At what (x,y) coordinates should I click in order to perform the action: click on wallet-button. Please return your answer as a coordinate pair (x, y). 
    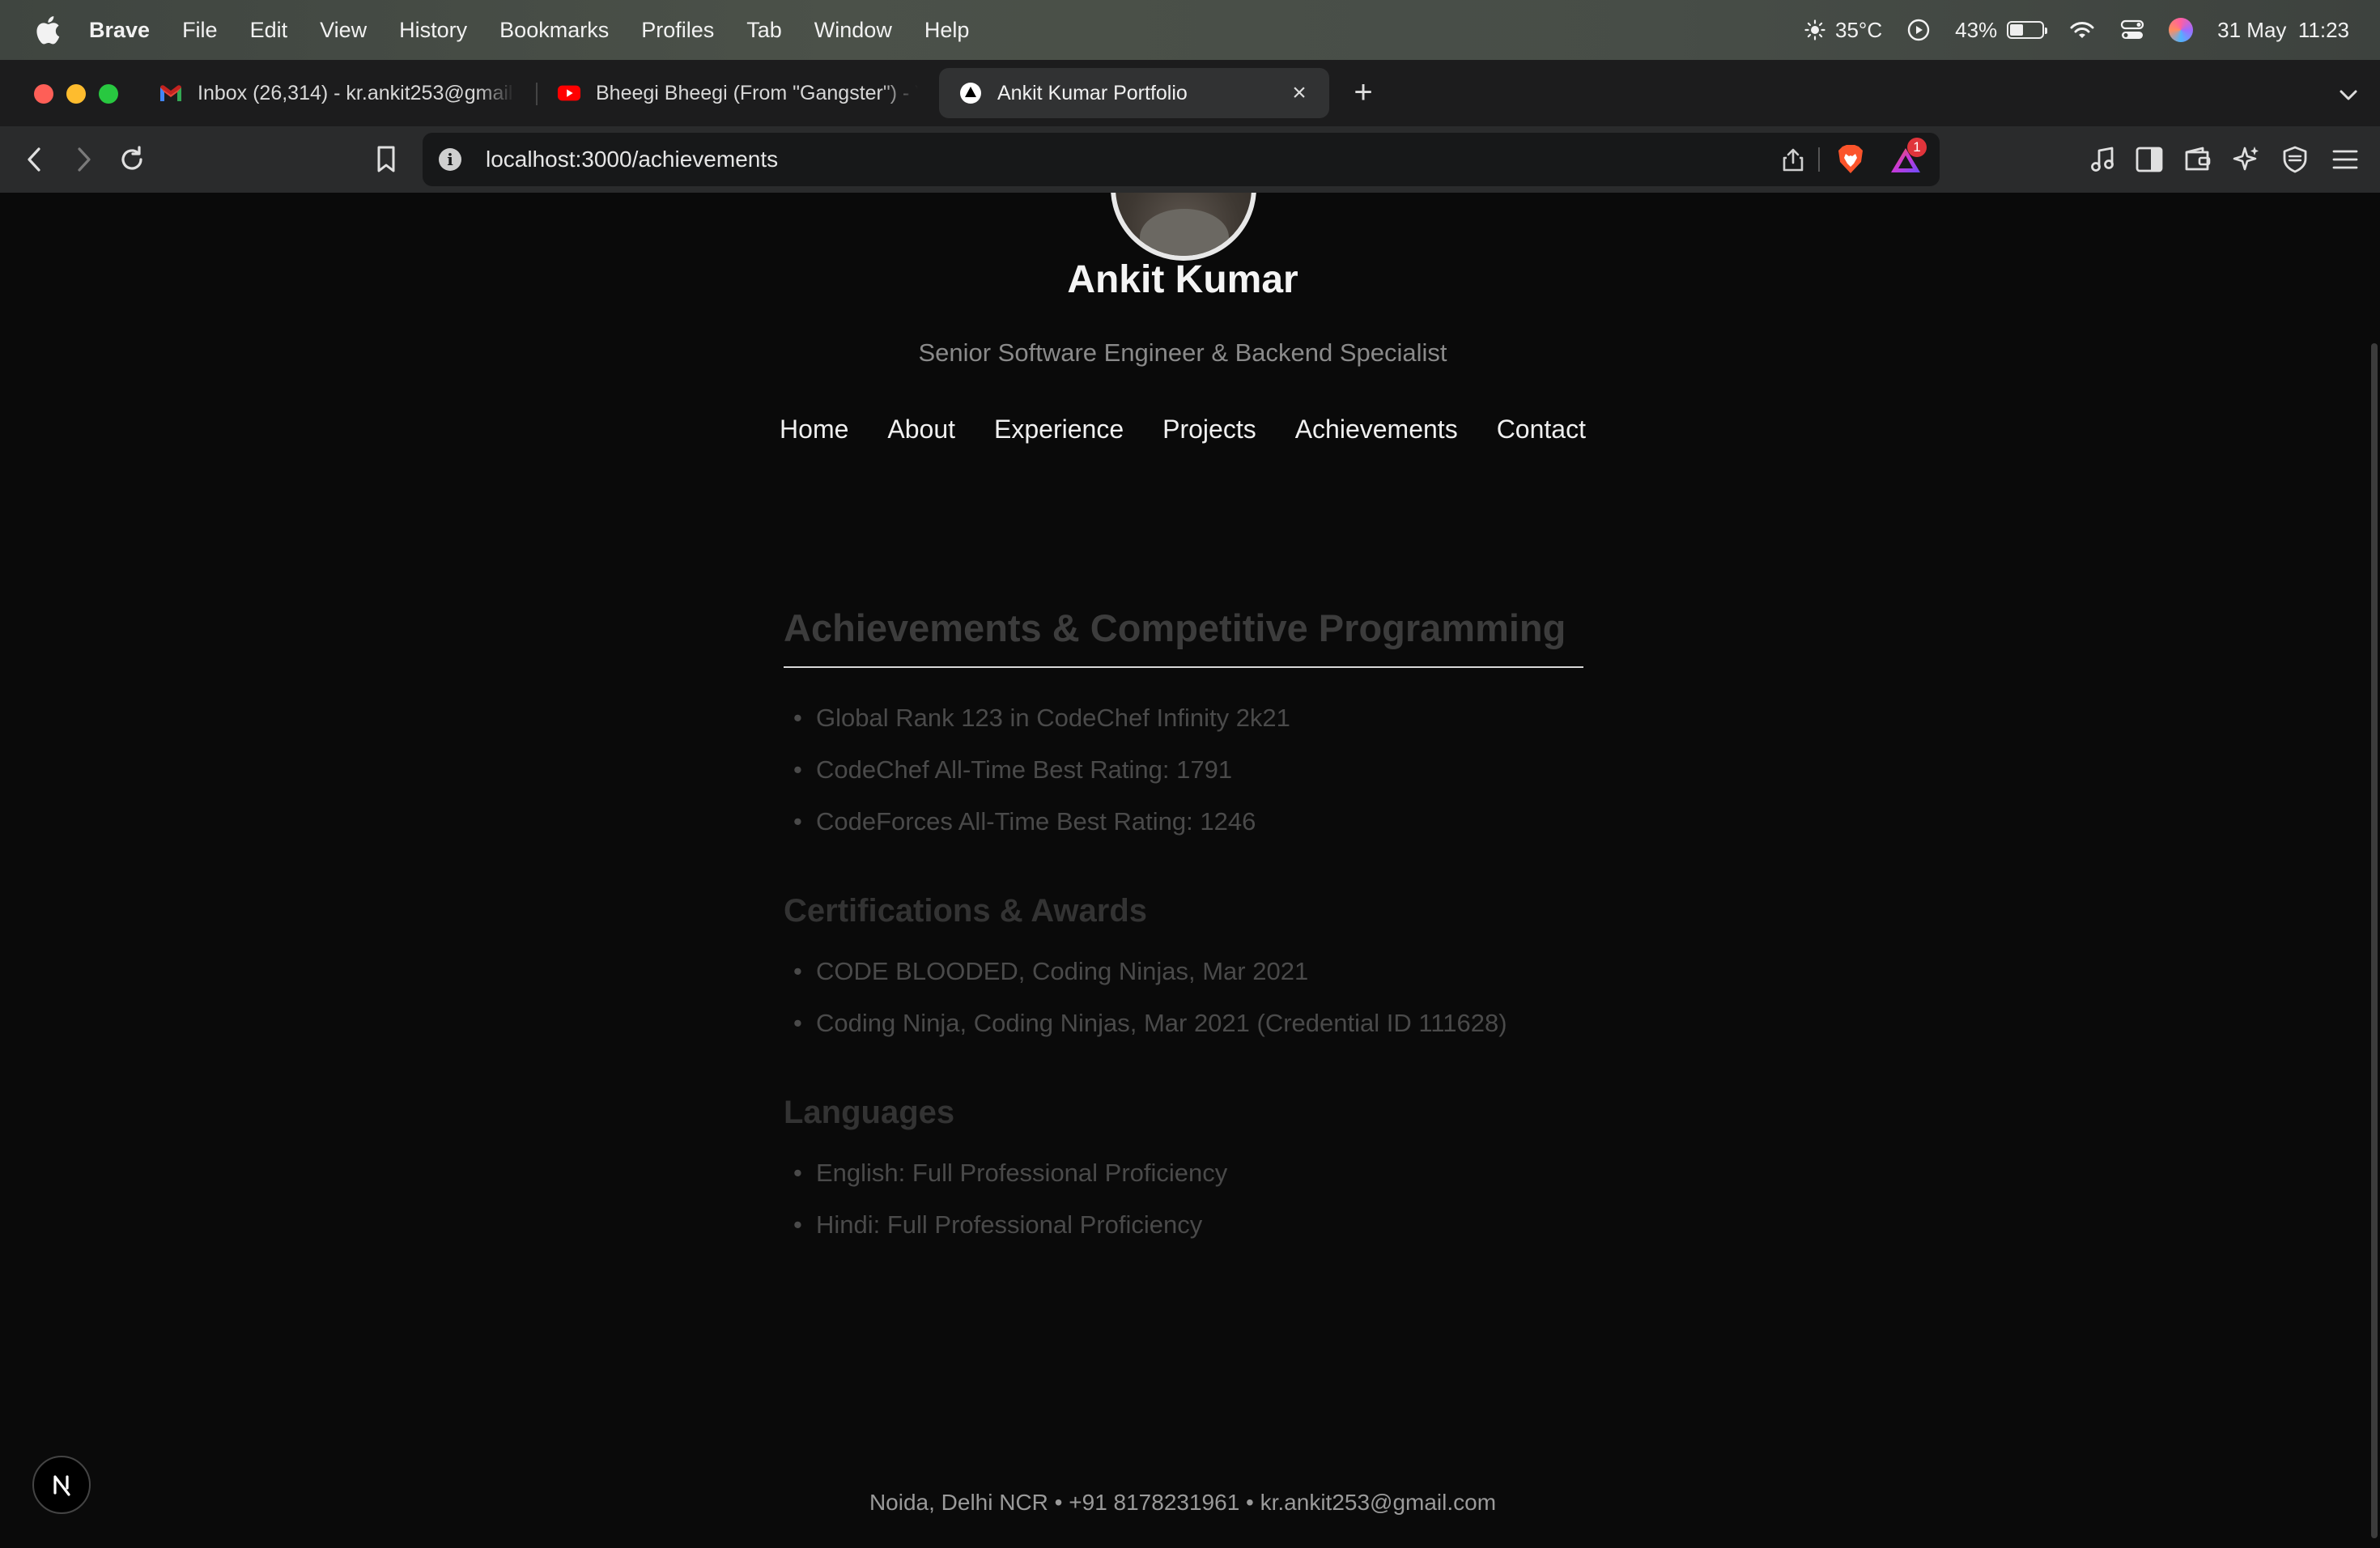
    Looking at the image, I should click on (2198, 159).